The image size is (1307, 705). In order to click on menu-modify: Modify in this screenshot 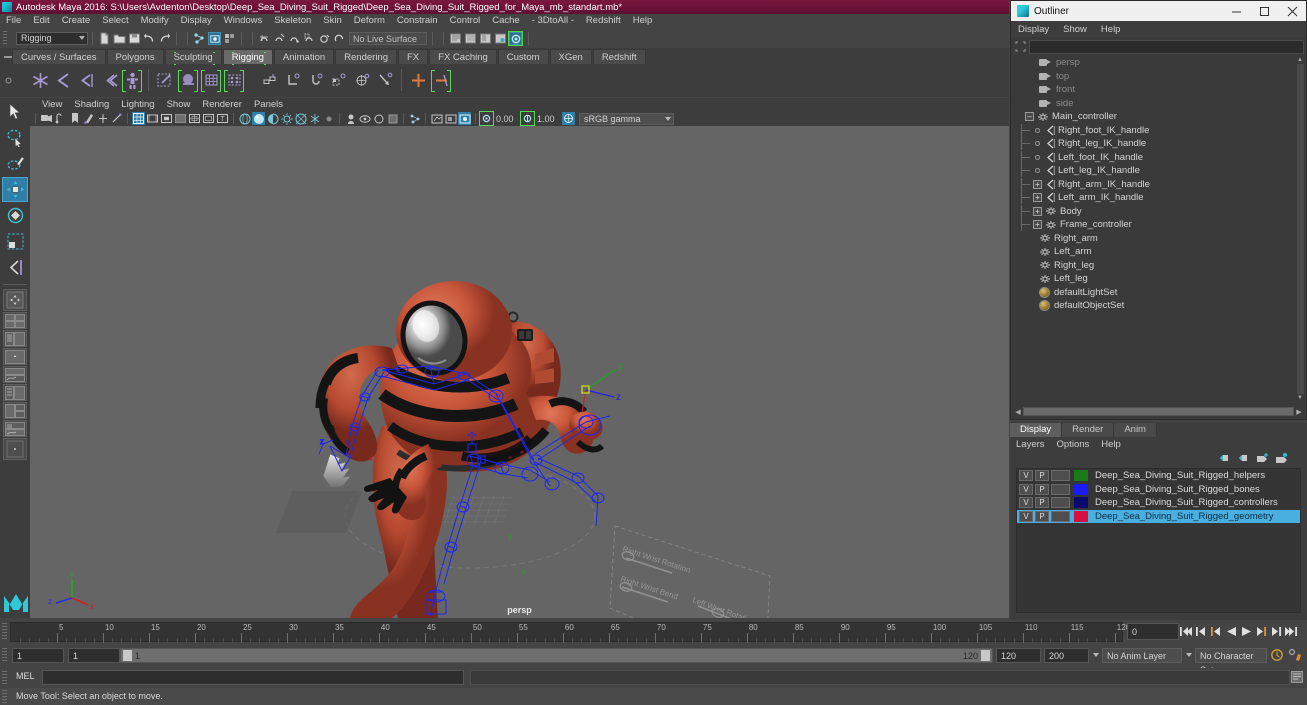, I will do `click(155, 21)`.